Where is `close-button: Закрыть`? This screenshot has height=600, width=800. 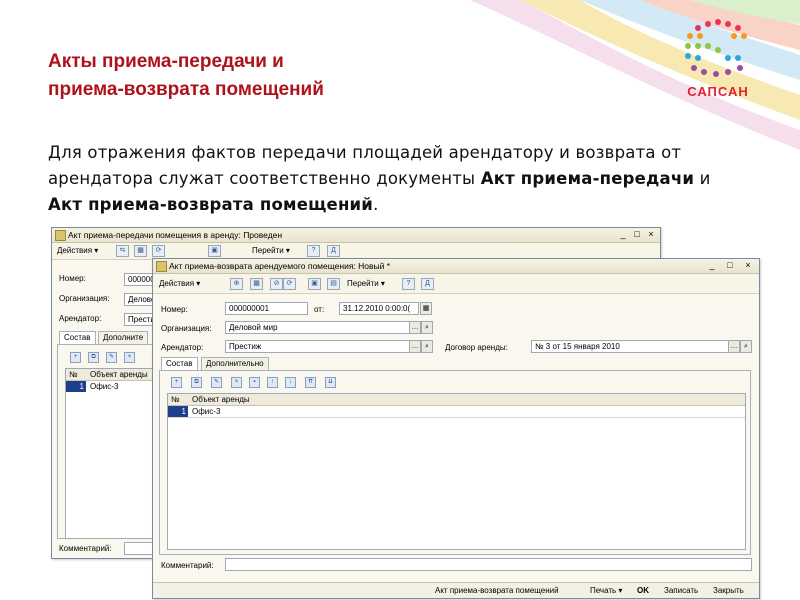
close-button: Закрыть is located at coordinates (728, 590).